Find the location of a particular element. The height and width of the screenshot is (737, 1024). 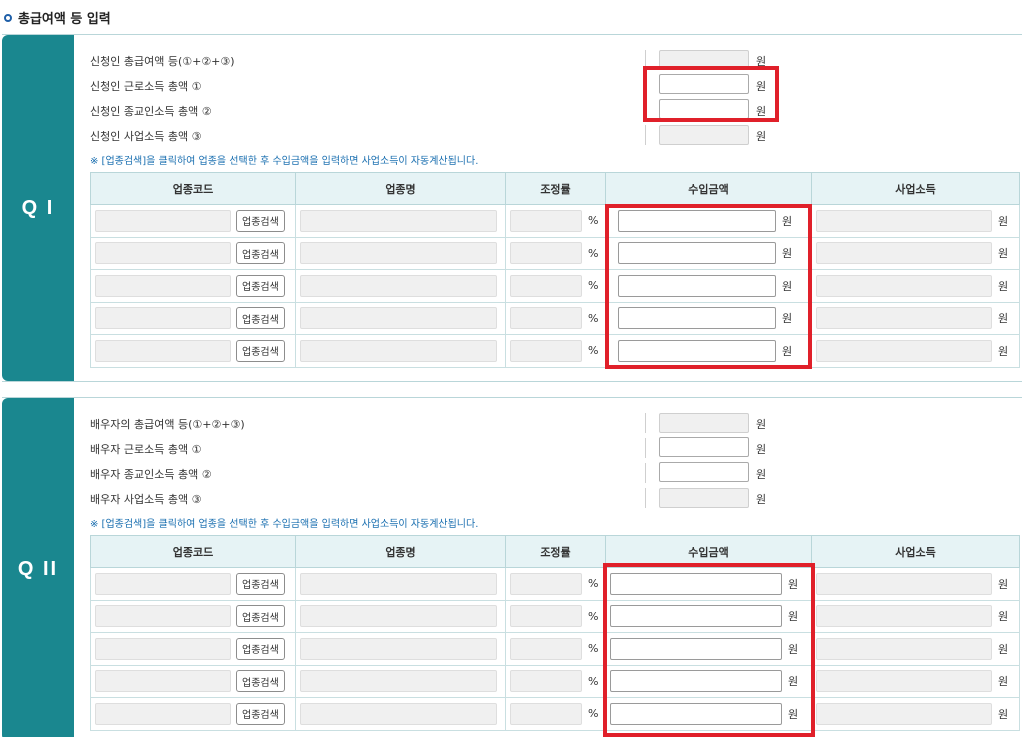

col-rate: 조정률 is located at coordinates (555, 188).